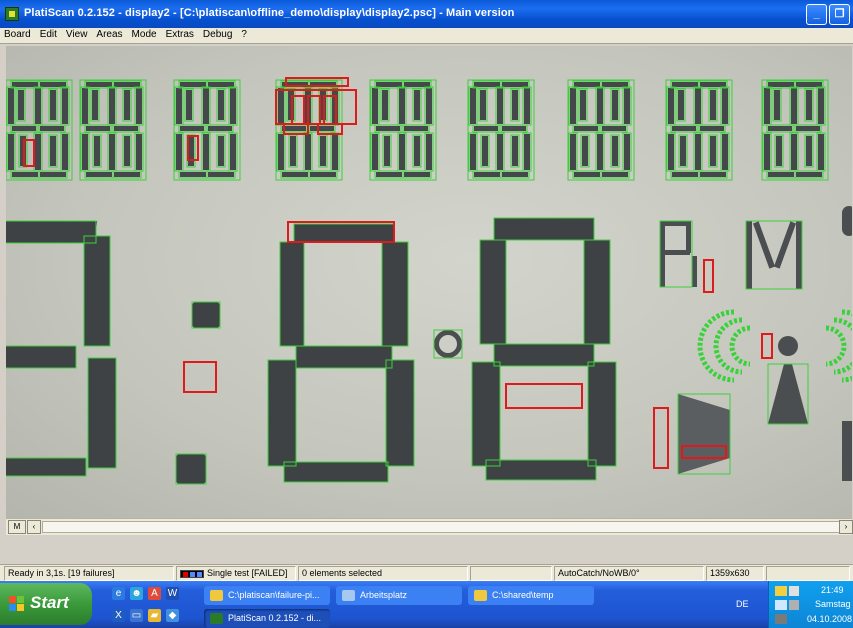 The height and width of the screenshot is (628, 853). I want to click on menu-areas: Areas, so click(109, 34).